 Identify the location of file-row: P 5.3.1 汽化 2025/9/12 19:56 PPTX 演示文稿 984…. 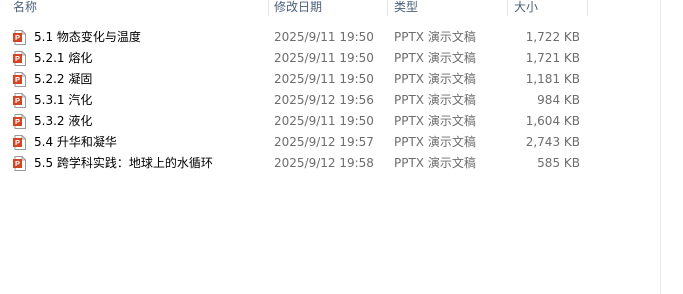
(330, 100).